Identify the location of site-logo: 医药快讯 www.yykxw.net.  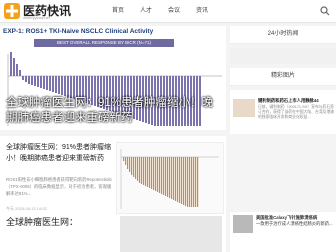
(49, 11).